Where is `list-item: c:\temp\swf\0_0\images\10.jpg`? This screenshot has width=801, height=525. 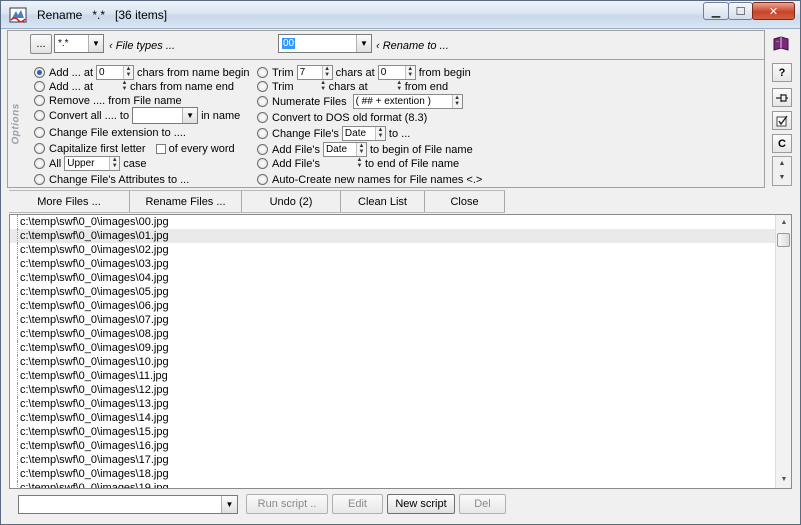
list-item: c:\temp\swf\0_0\images\10.jpg is located at coordinates (393, 362).